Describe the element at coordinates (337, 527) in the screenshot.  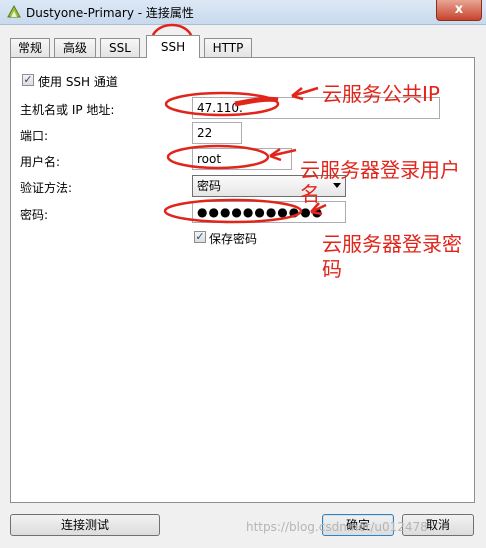
I see `watermark-text: https://blog.csdn.net/u012478` at that location.